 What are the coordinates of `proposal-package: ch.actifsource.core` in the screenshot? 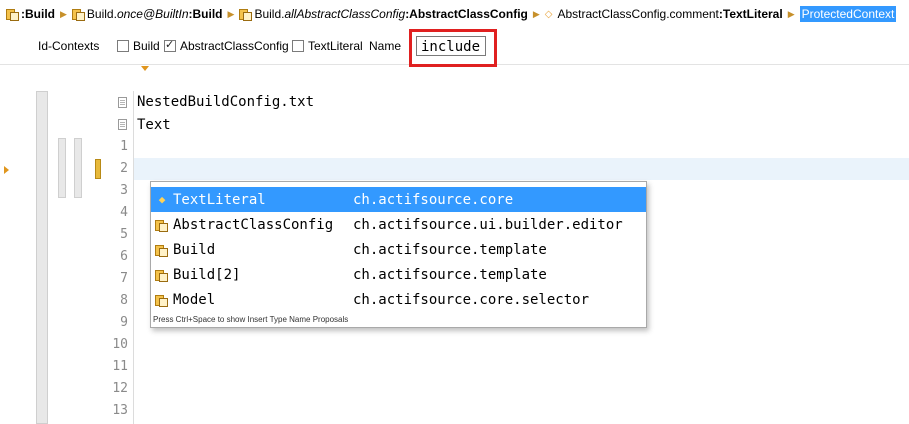 It's located at (433, 199).